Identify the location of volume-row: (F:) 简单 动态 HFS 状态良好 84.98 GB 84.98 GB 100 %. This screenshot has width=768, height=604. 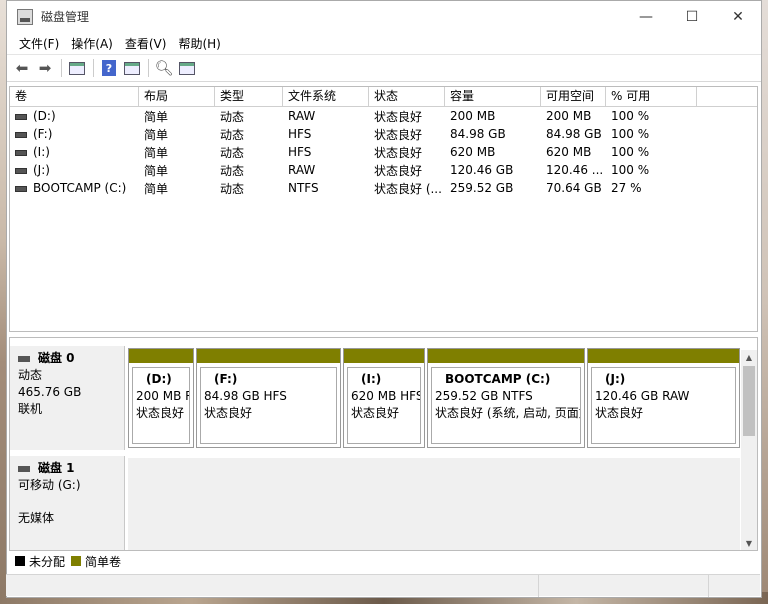
(383, 134).